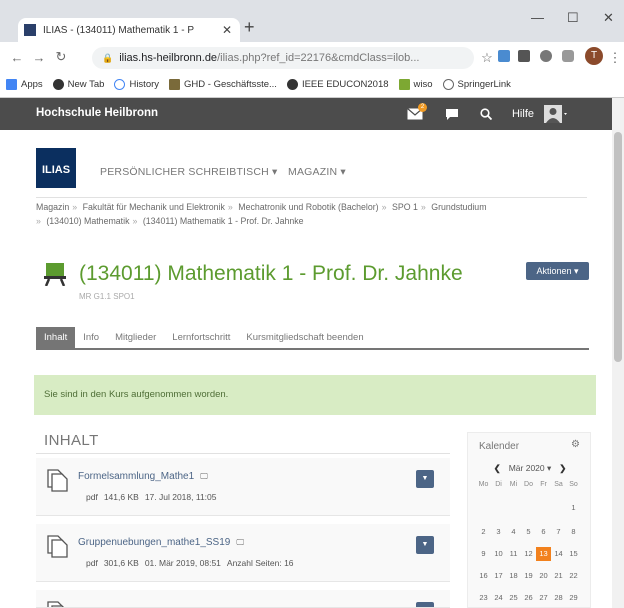 The width and height of the screenshot is (624, 608). What do you see at coordinates (499, 446) in the screenshot?
I see `calendar-title: Kalender` at bounding box center [499, 446].